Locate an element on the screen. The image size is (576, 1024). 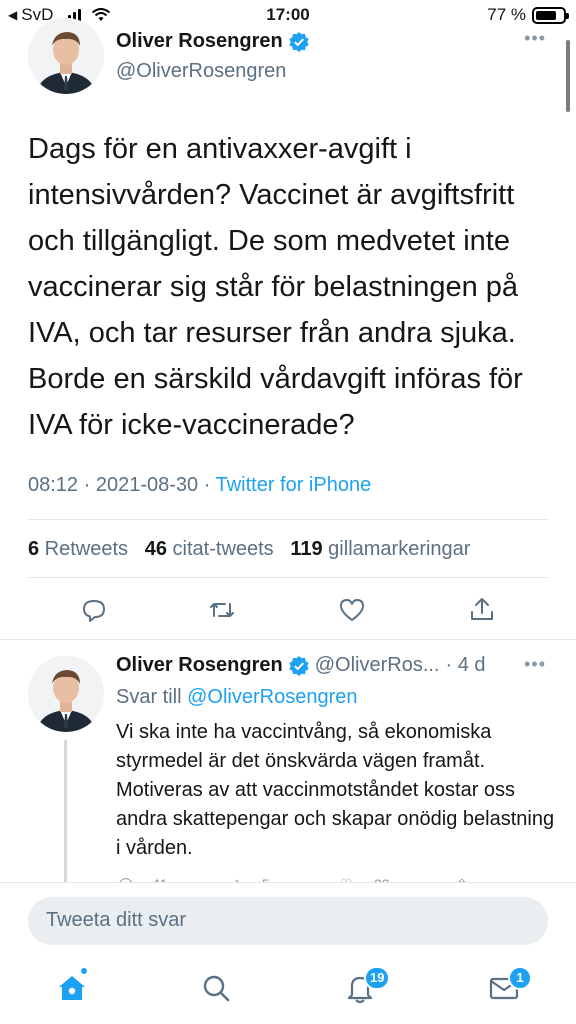
retweets-stat: 6 Retweets is located at coordinates (78, 549).